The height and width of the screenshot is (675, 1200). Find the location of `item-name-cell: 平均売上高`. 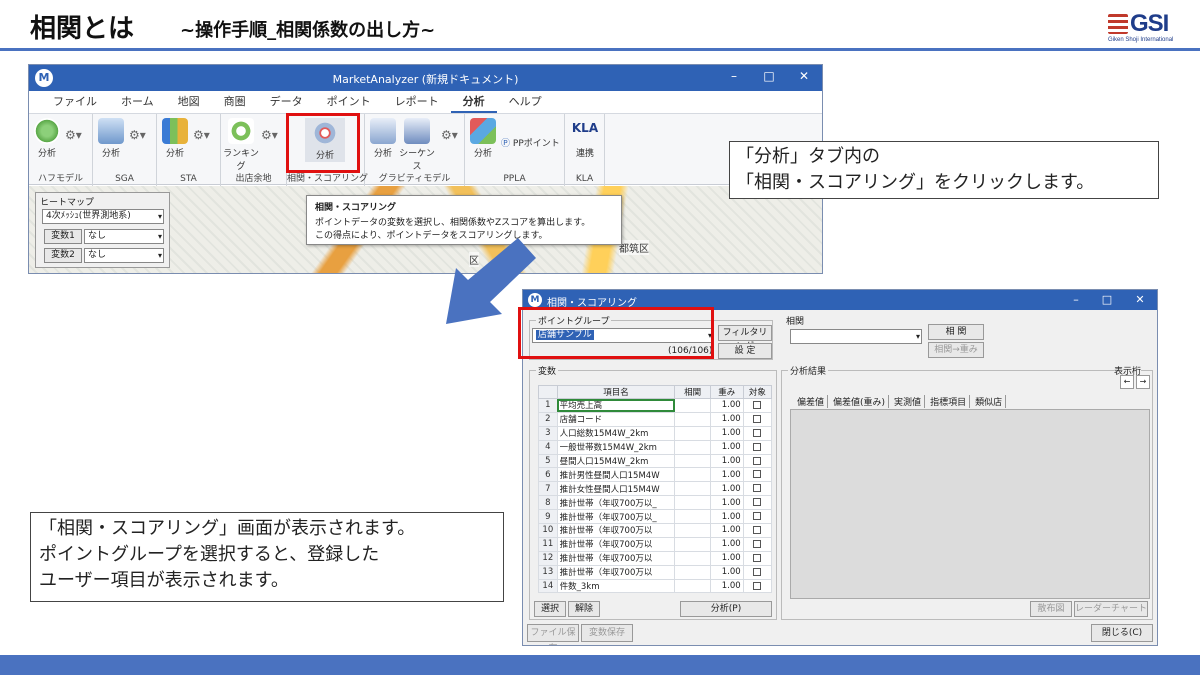

item-name-cell: 平均売上高 is located at coordinates (616, 405).